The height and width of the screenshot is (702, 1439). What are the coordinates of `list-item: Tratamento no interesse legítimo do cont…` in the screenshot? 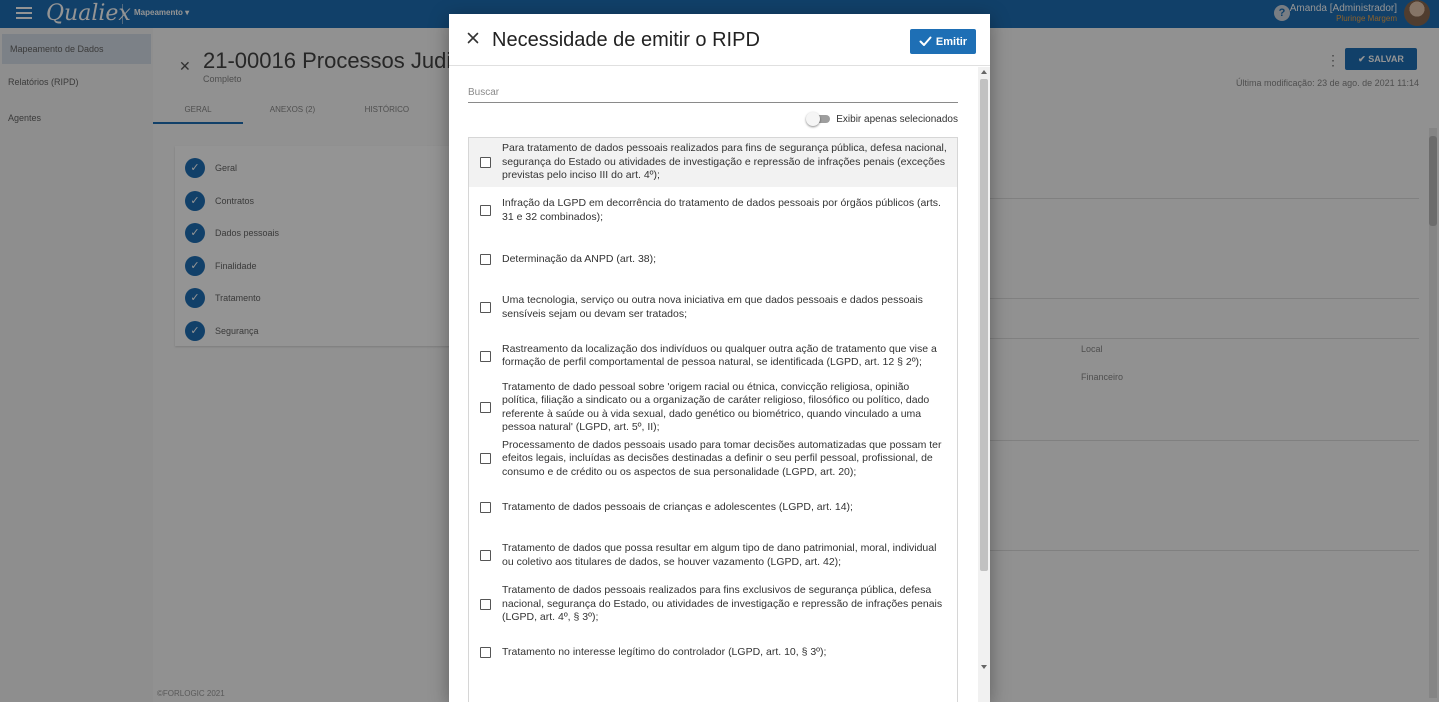 It's located at (713, 653).